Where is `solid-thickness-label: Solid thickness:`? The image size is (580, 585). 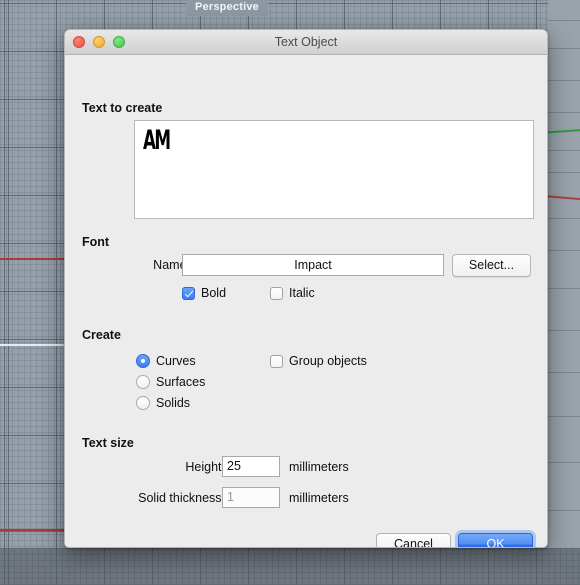 solid-thickness-label: Solid thickness: is located at coordinates (181, 498).